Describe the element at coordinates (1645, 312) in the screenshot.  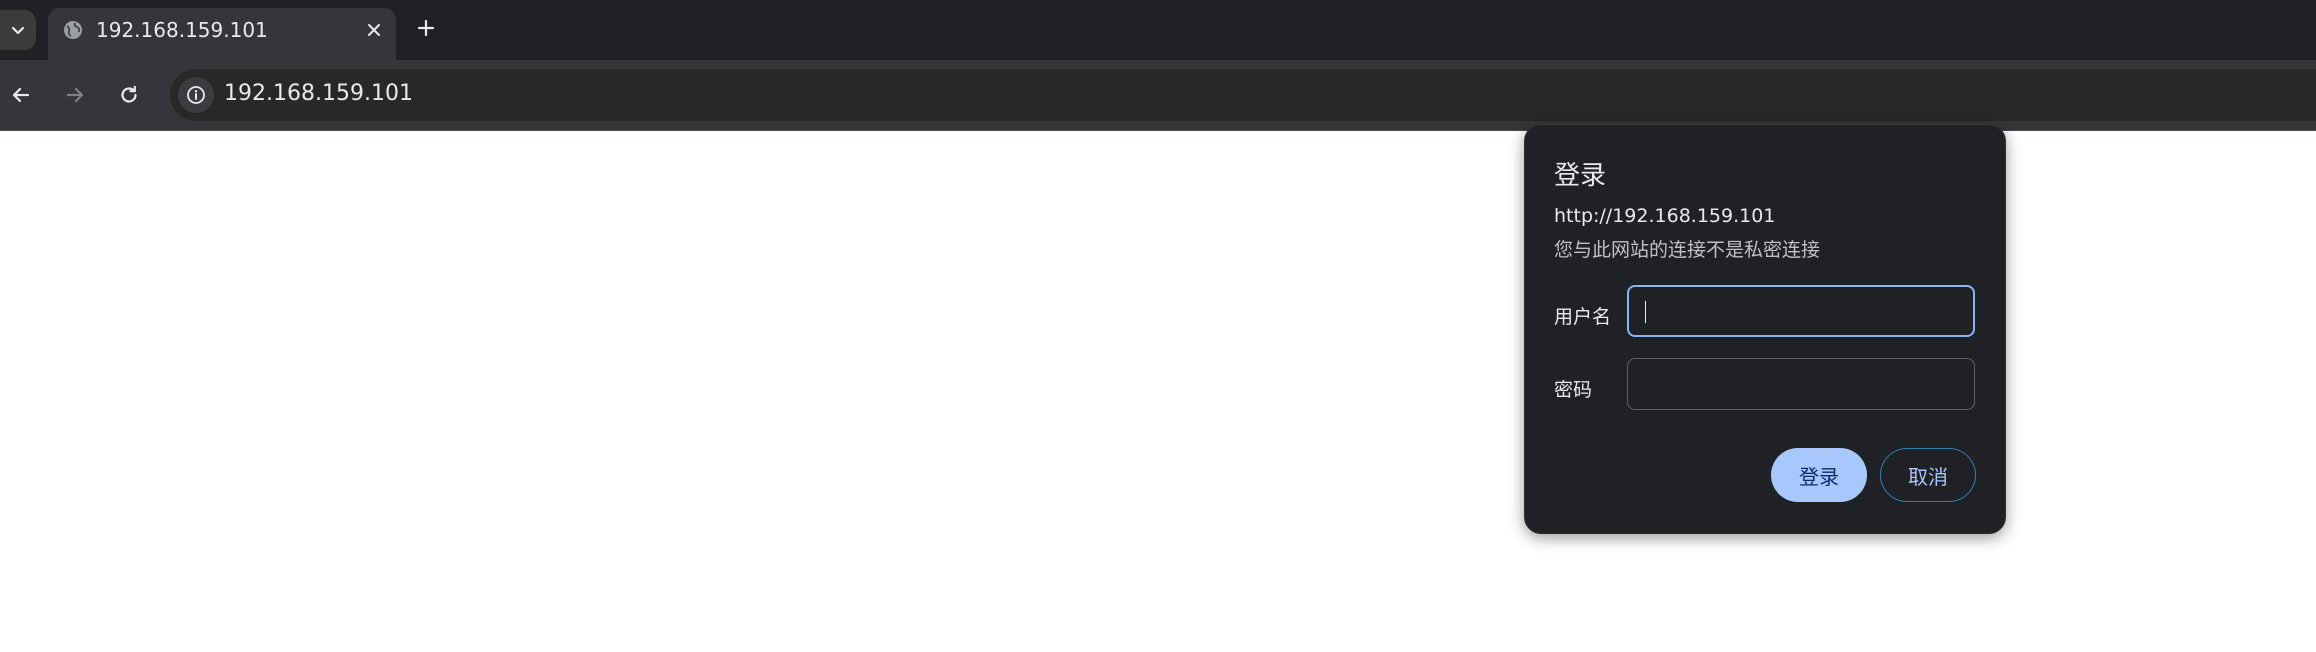
I see `text-caret` at that location.